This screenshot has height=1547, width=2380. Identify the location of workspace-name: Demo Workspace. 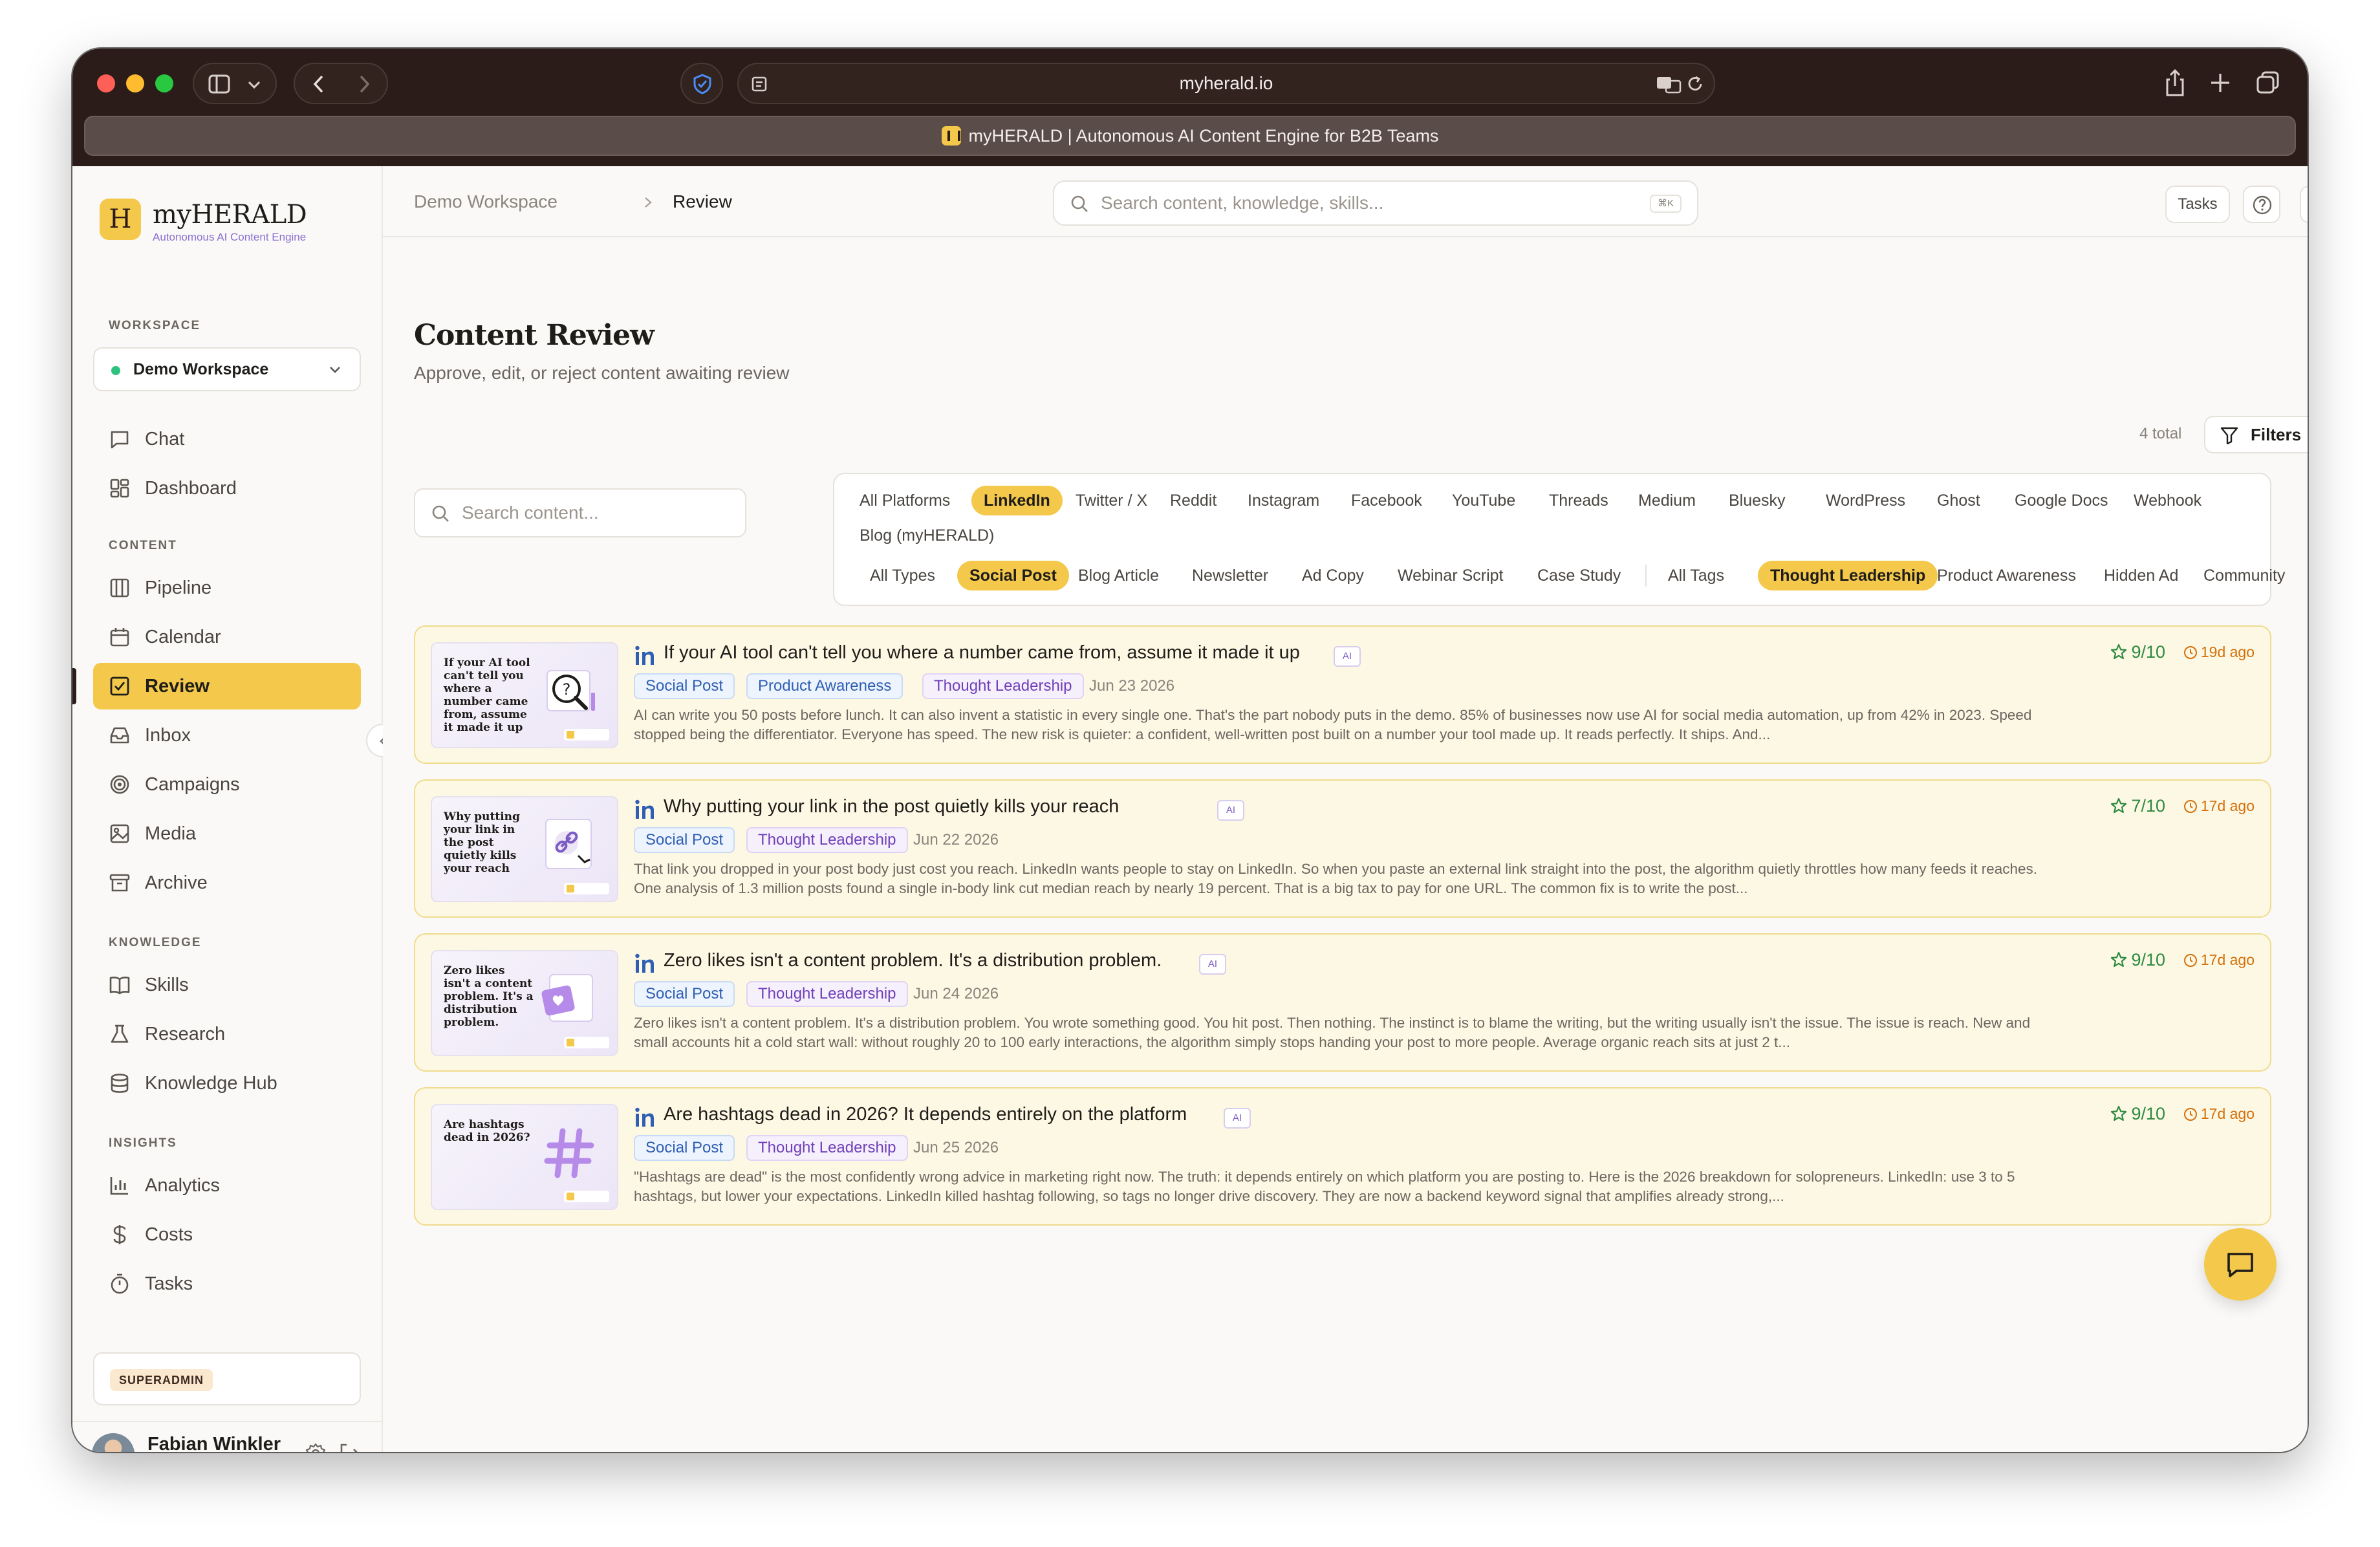
(201, 369).